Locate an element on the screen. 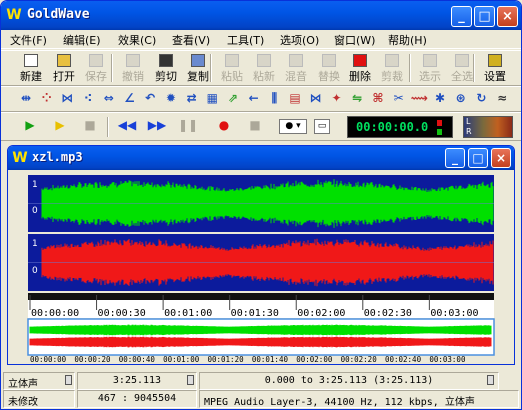 Image resolution: width=522 pixels, height=410 pixels. title-bar: W GoldWave _ □ × is located at coordinates (261, 15).